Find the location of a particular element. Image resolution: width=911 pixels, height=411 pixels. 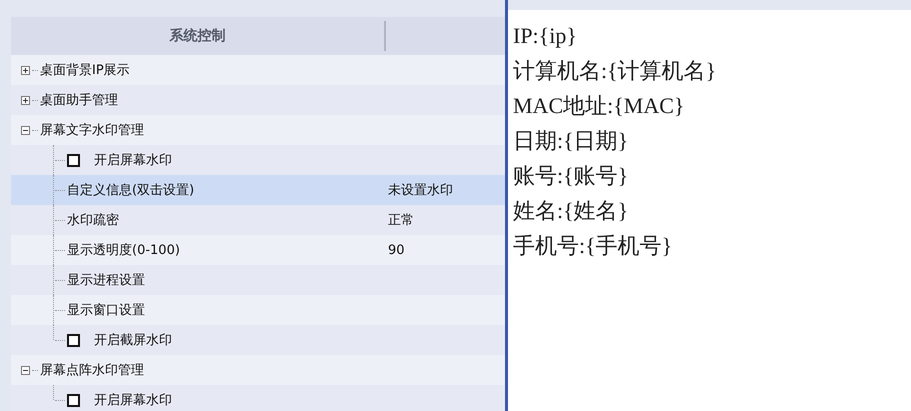

tree-item-label: 开启截屏水印 is located at coordinates (133, 340).